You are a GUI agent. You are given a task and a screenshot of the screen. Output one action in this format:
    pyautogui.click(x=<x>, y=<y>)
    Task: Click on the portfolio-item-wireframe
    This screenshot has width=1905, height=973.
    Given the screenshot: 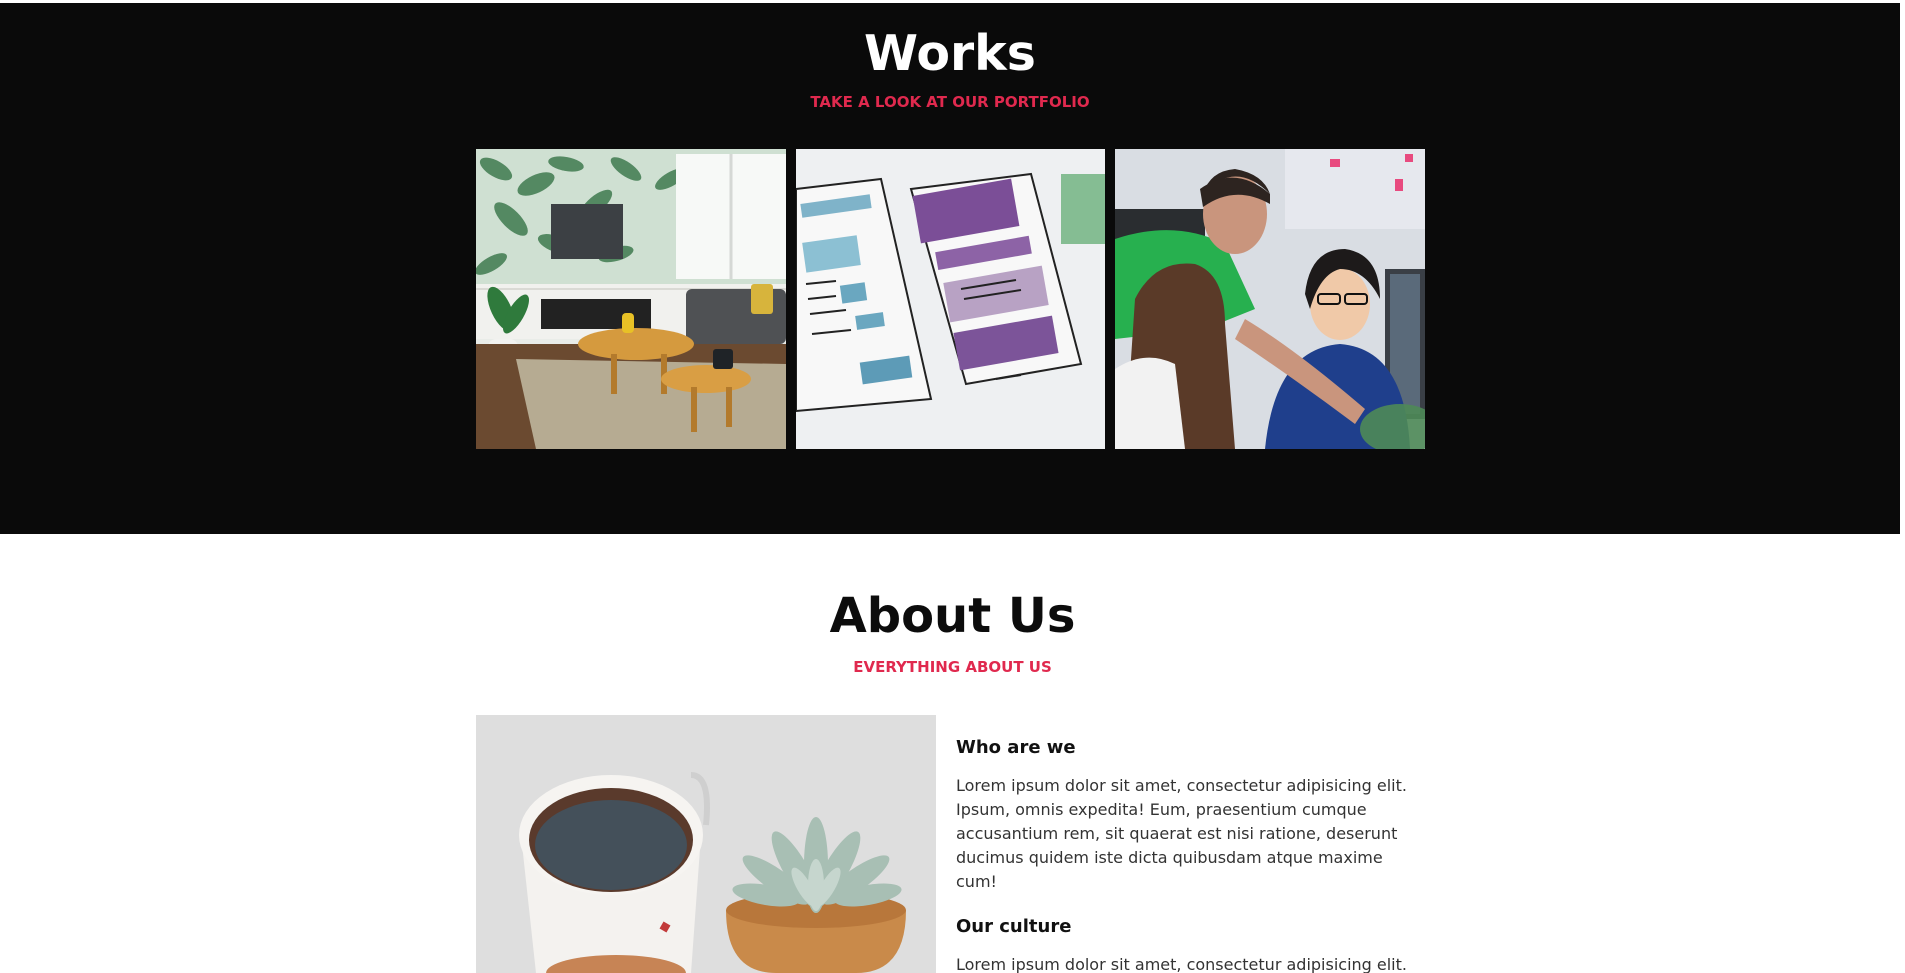 What is the action you would take?
    pyautogui.click(x=950, y=299)
    